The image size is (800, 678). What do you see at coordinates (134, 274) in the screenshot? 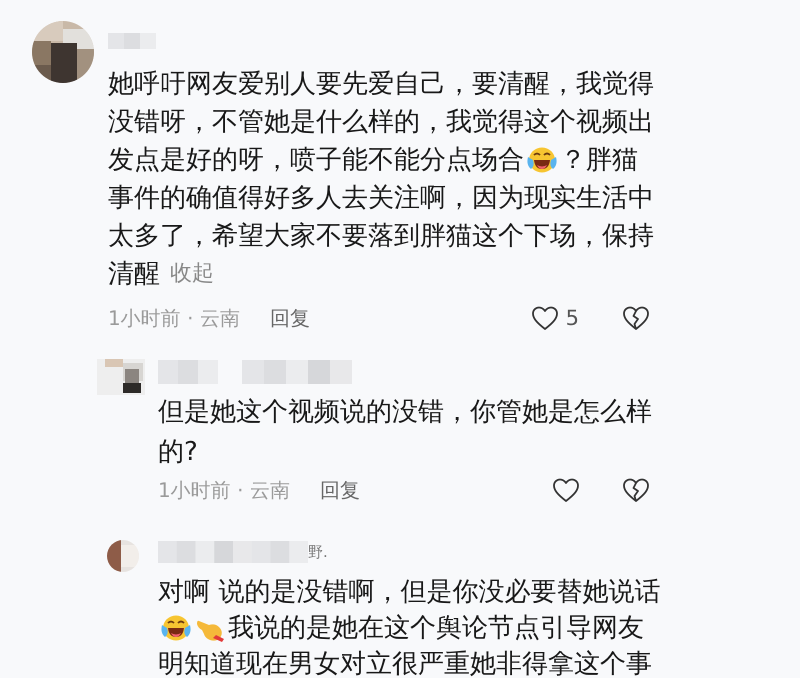
I see `comment-text: 清醒` at bounding box center [134, 274].